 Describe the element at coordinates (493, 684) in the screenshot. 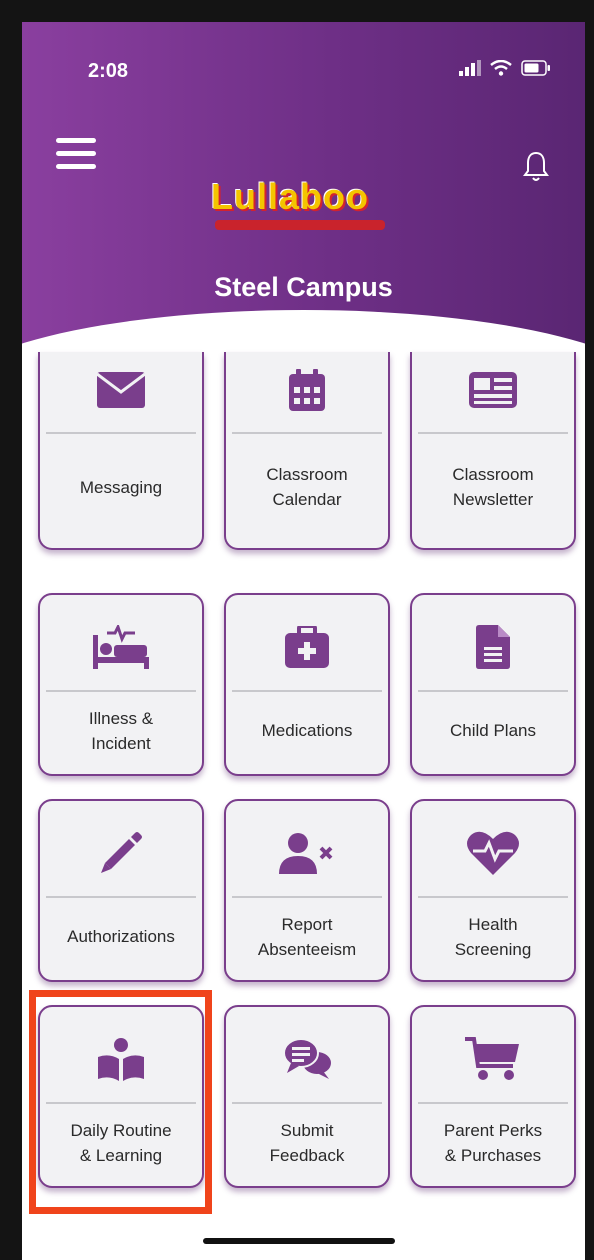

I see `tile-child-plans: Child Plans` at that location.